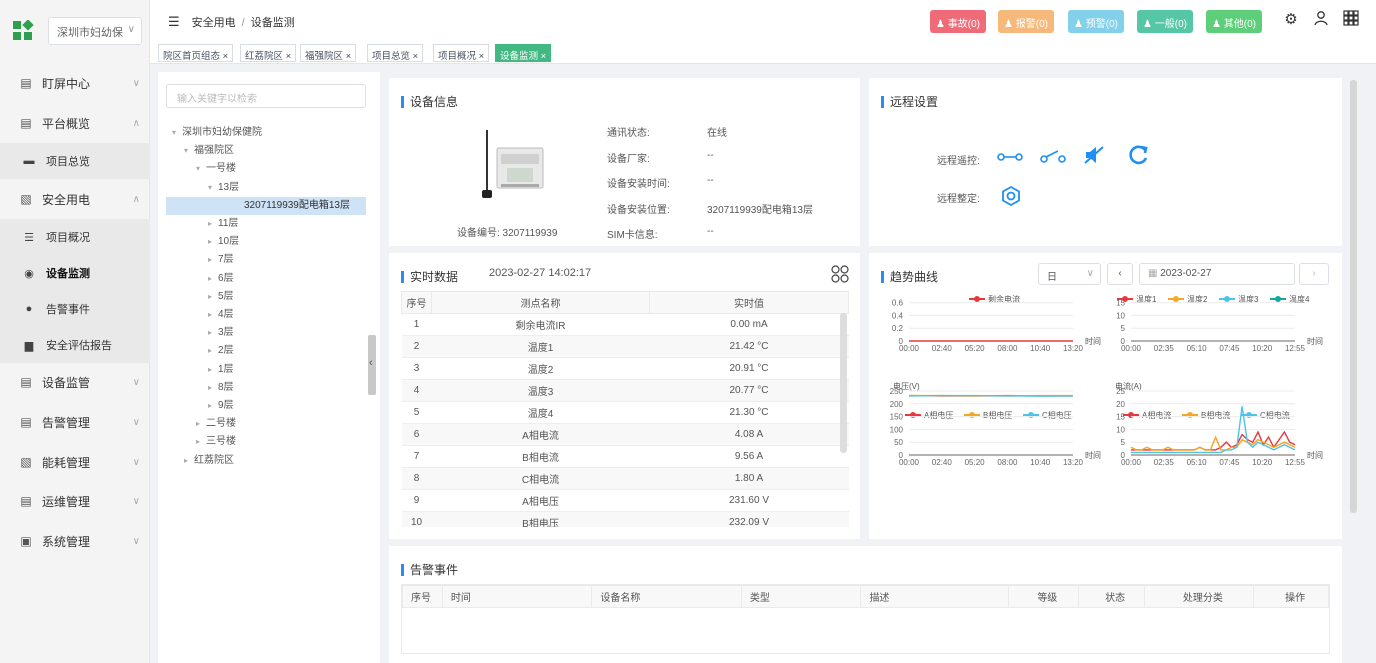  I want to click on alarm-general-button: ♟ 一般(0), so click(1165, 21).